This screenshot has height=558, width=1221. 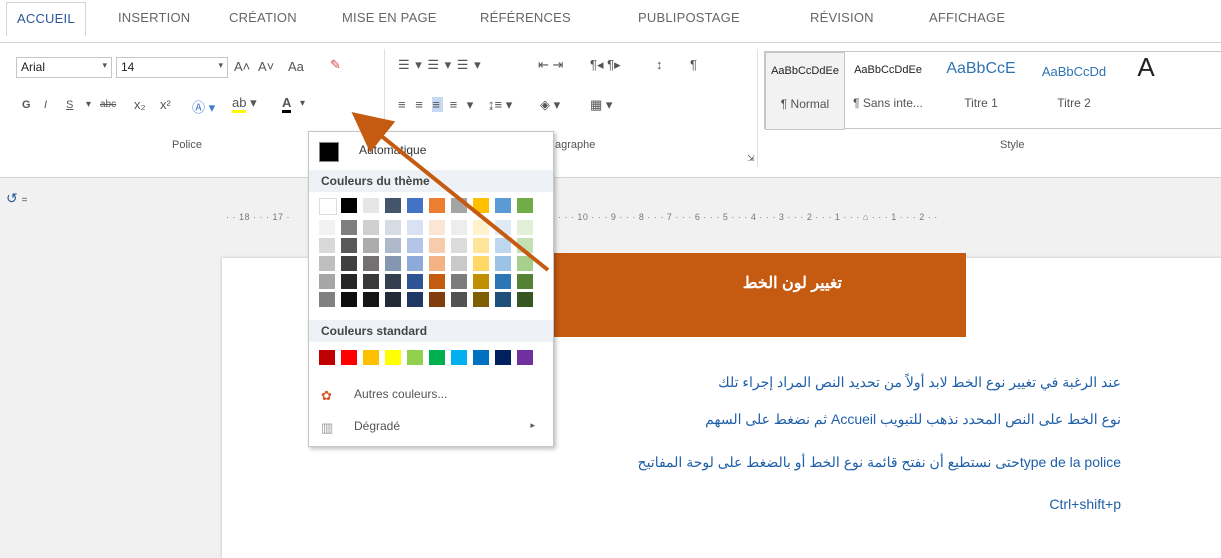 I want to click on arrow-line, so click(x=450, y=191).